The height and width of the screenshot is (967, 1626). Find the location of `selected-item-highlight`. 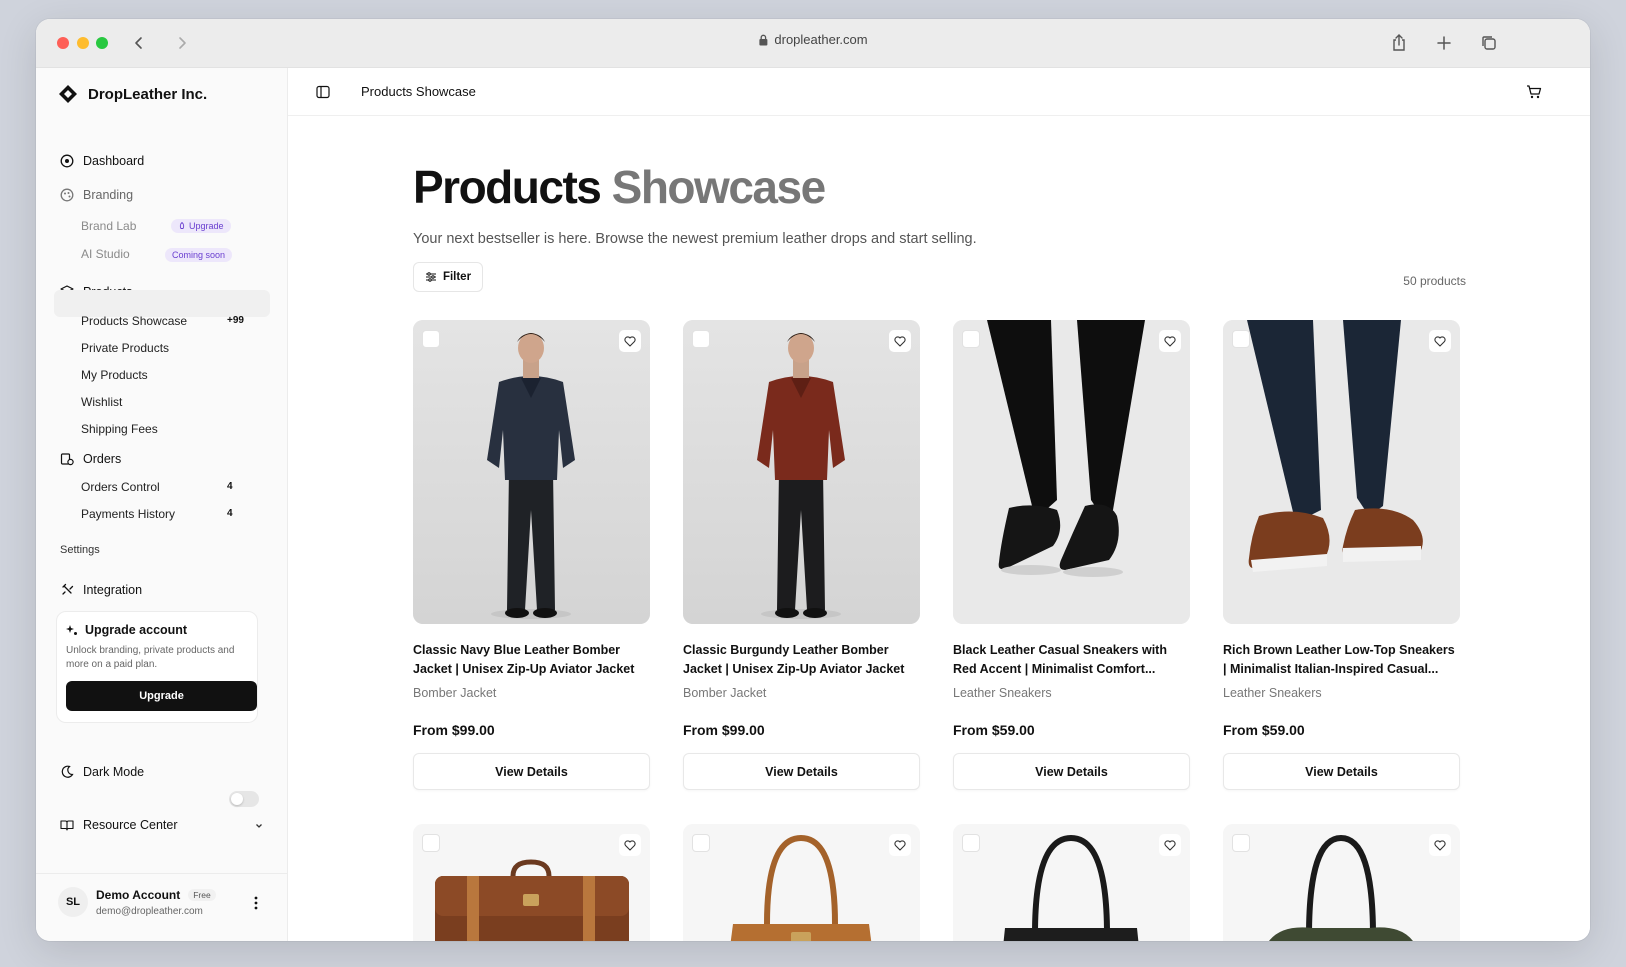

selected-item-highlight is located at coordinates (162, 303).